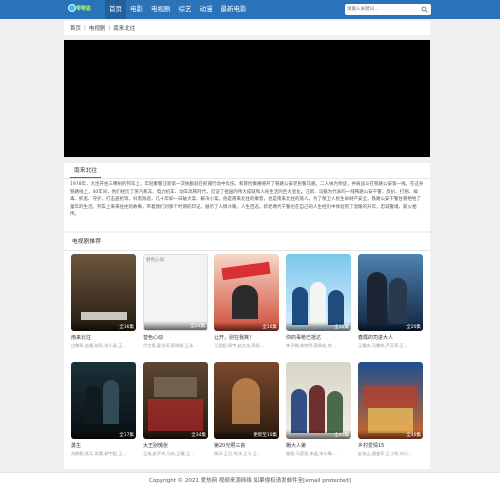  Describe the element at coordinates (103, 445) in the screenshot. I see `video-title: 勇生` at that location.